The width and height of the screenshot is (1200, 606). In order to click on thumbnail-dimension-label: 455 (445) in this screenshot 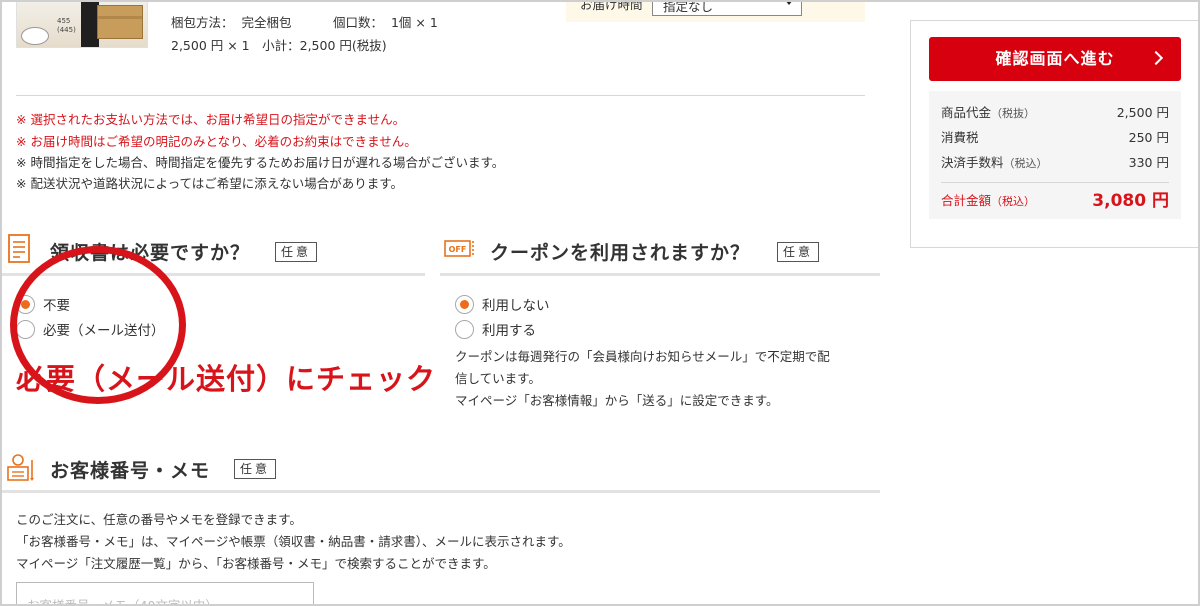, I will do `click(66, 25)`.